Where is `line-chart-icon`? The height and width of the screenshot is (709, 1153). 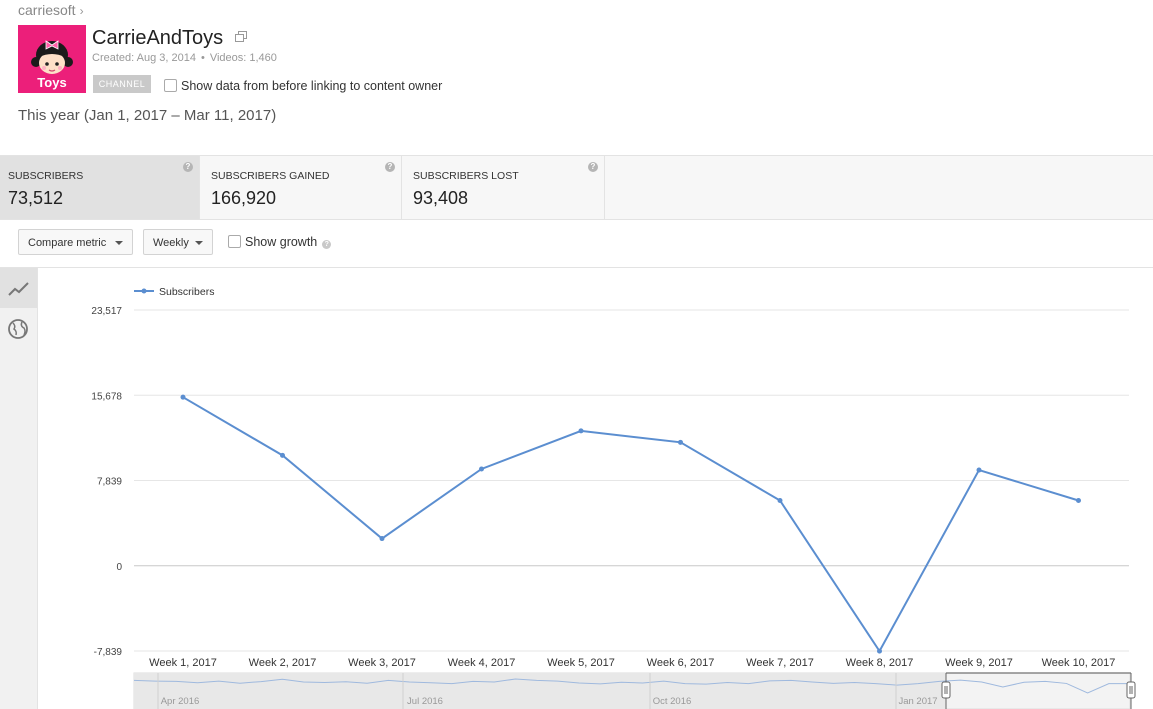 line-chart-icon is located at coordinates (18, 289).